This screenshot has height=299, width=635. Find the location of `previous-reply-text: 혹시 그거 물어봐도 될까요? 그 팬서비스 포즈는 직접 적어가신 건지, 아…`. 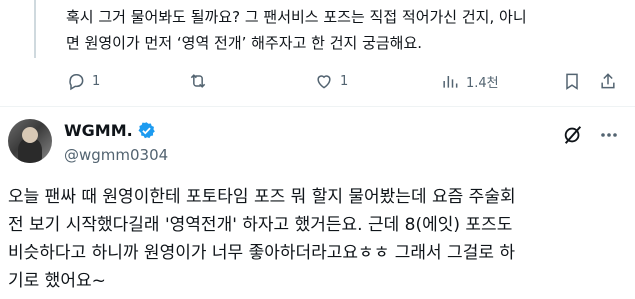

previous-reply-text: 혹시 그거 물어봐도 될까요? 그 팬서비스 포즈는 직접 적어가신 건지, 아… is located at coordinates (296, 30).